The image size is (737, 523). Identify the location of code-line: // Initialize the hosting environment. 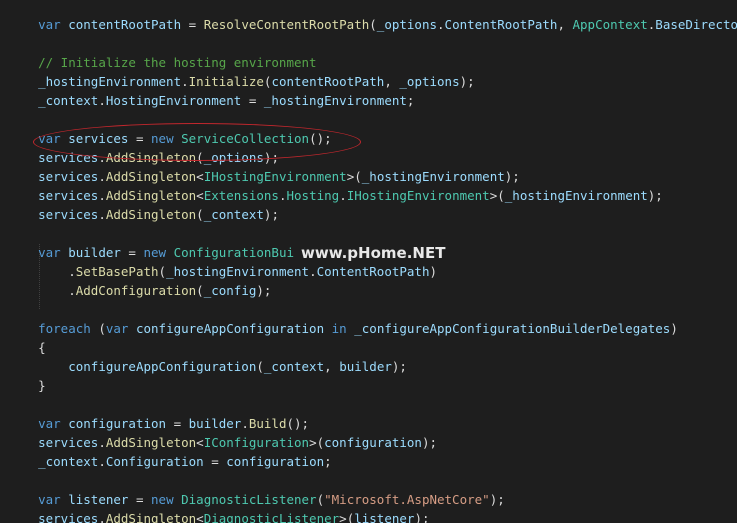
(372, 62).